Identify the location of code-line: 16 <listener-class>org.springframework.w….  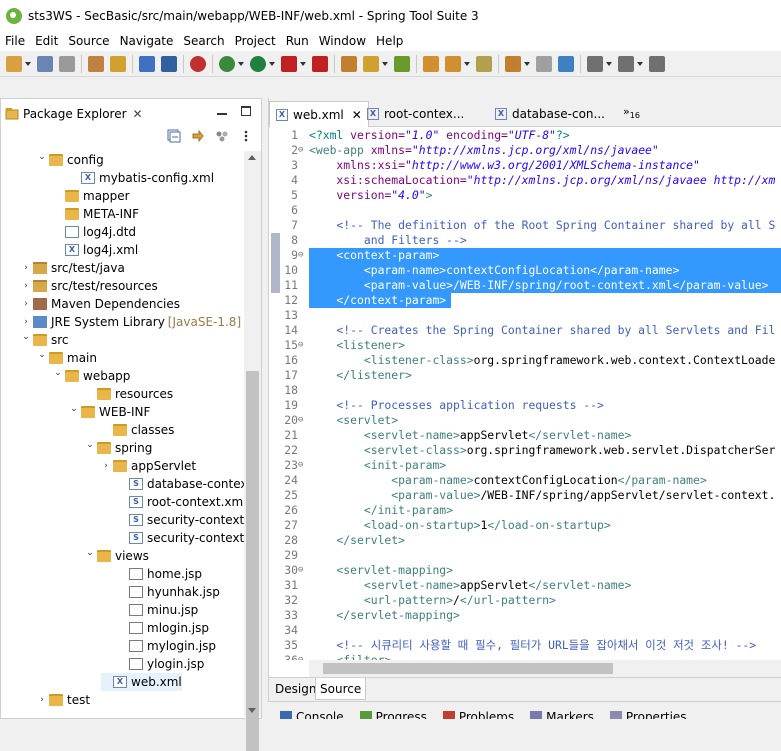
(525, 360).